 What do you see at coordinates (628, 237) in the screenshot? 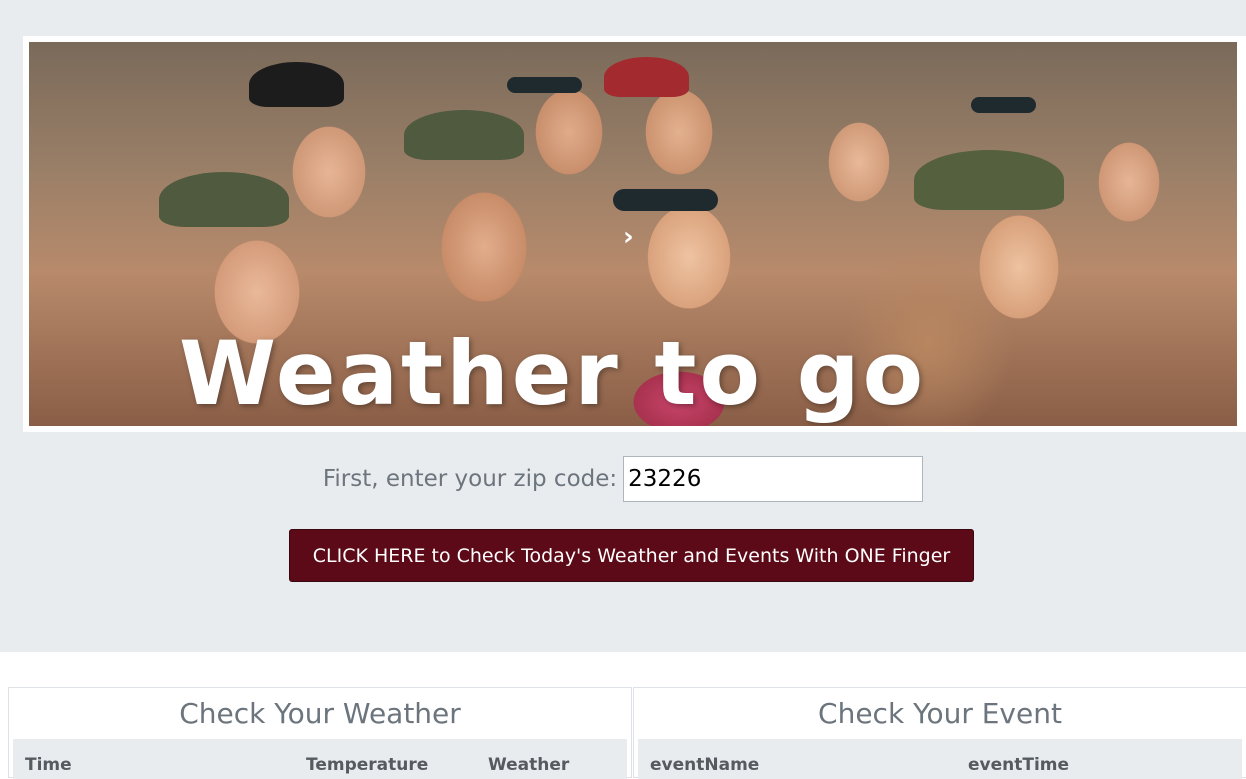
I see `chevron-right-icon: ›` at bounding box center [628, 237].